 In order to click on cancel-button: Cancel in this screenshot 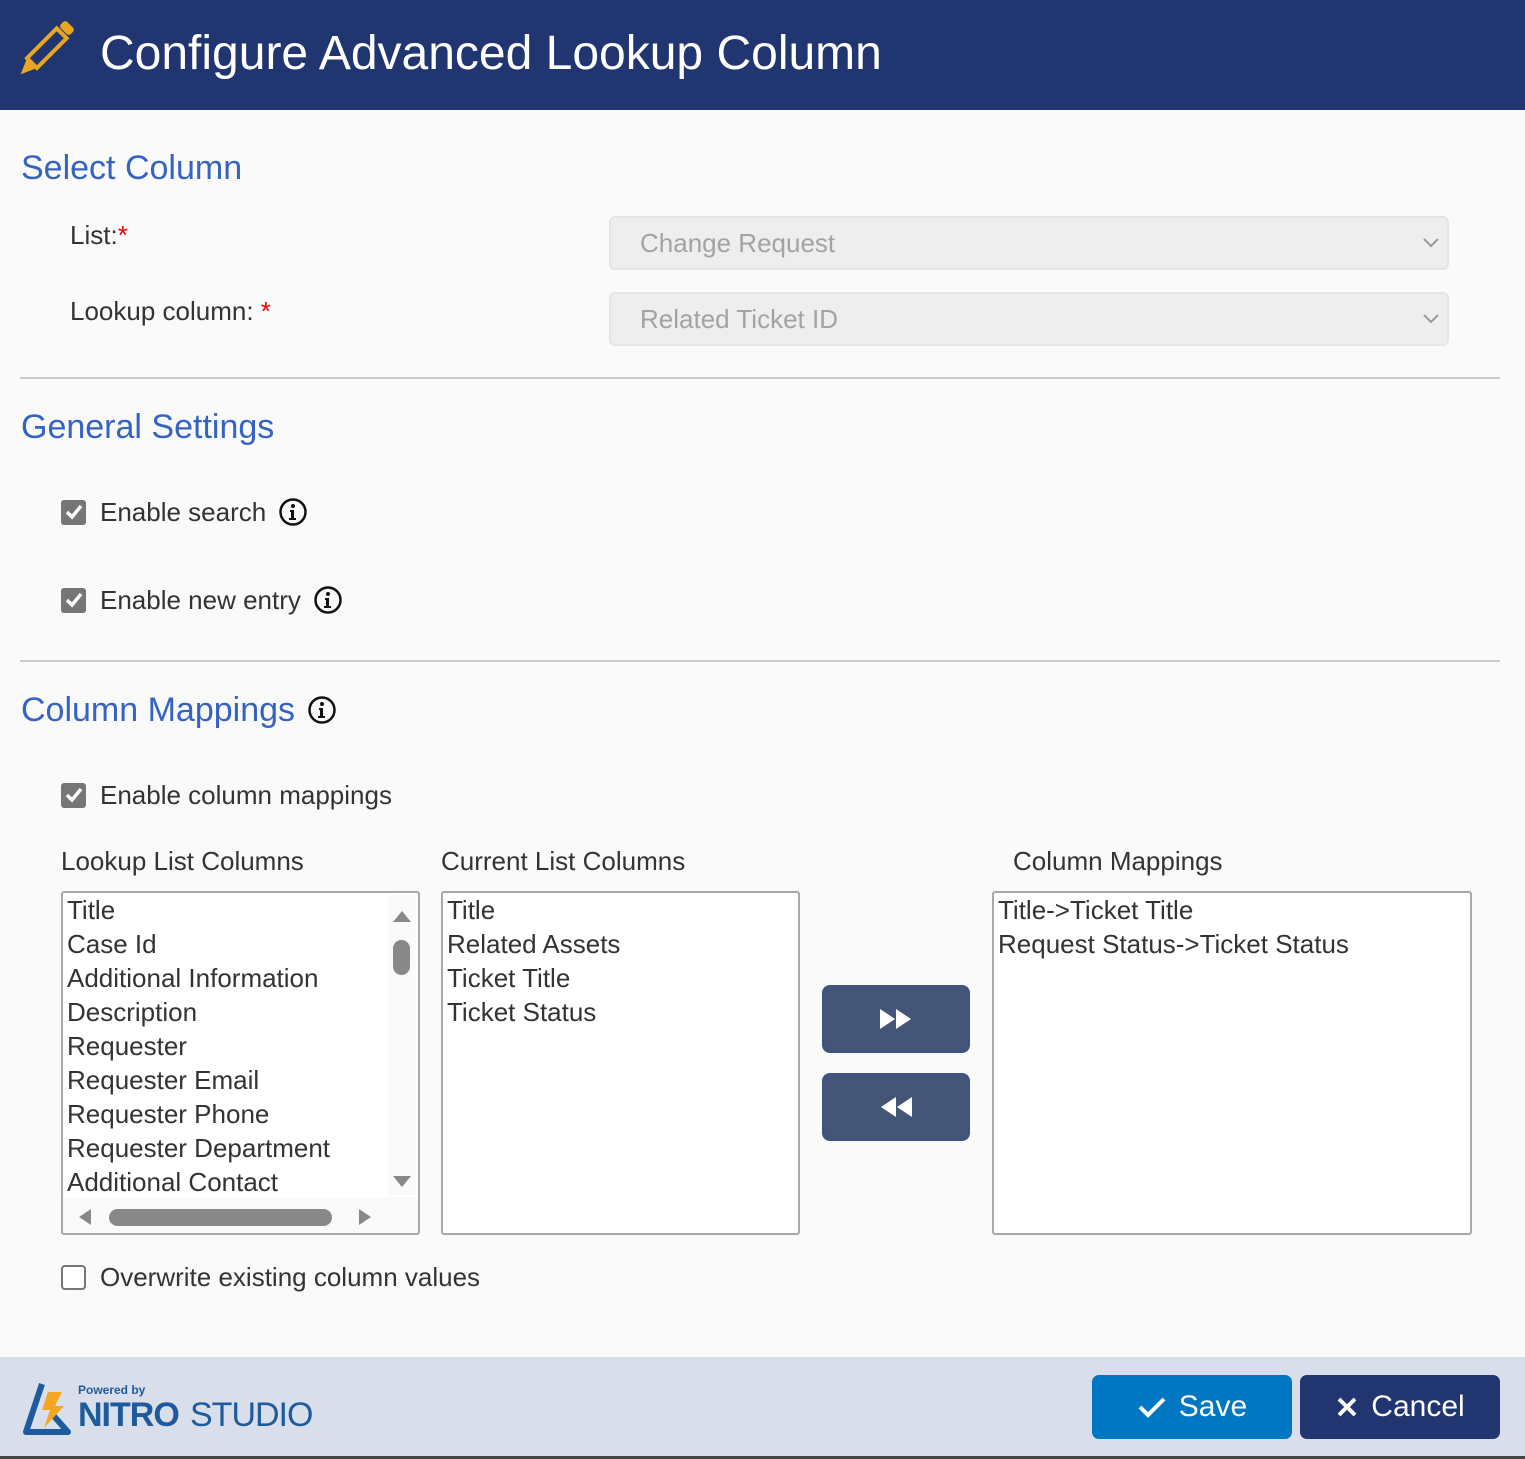, I will do `click(1400, 1407)`.